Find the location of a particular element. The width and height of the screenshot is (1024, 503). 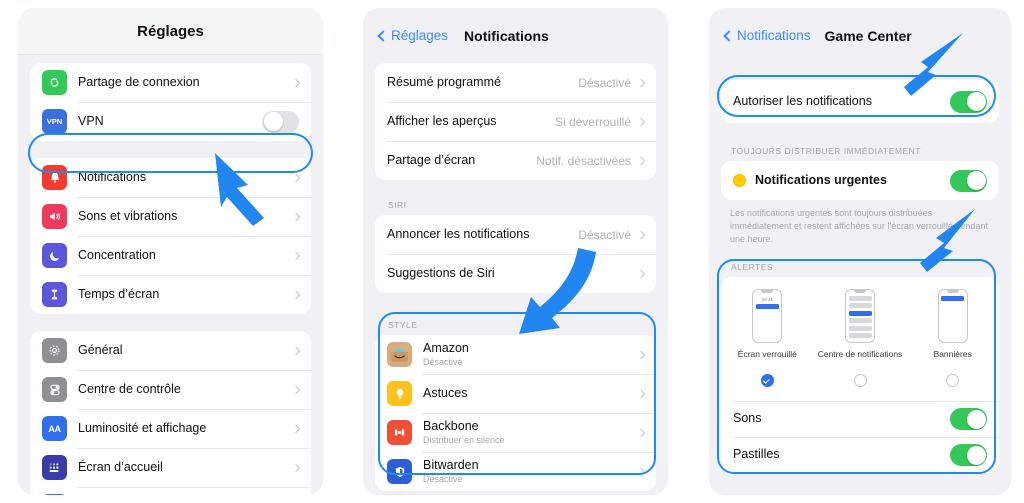

row-allow-notifications: Autoriser les notifications is located at coordinates (860, 101).